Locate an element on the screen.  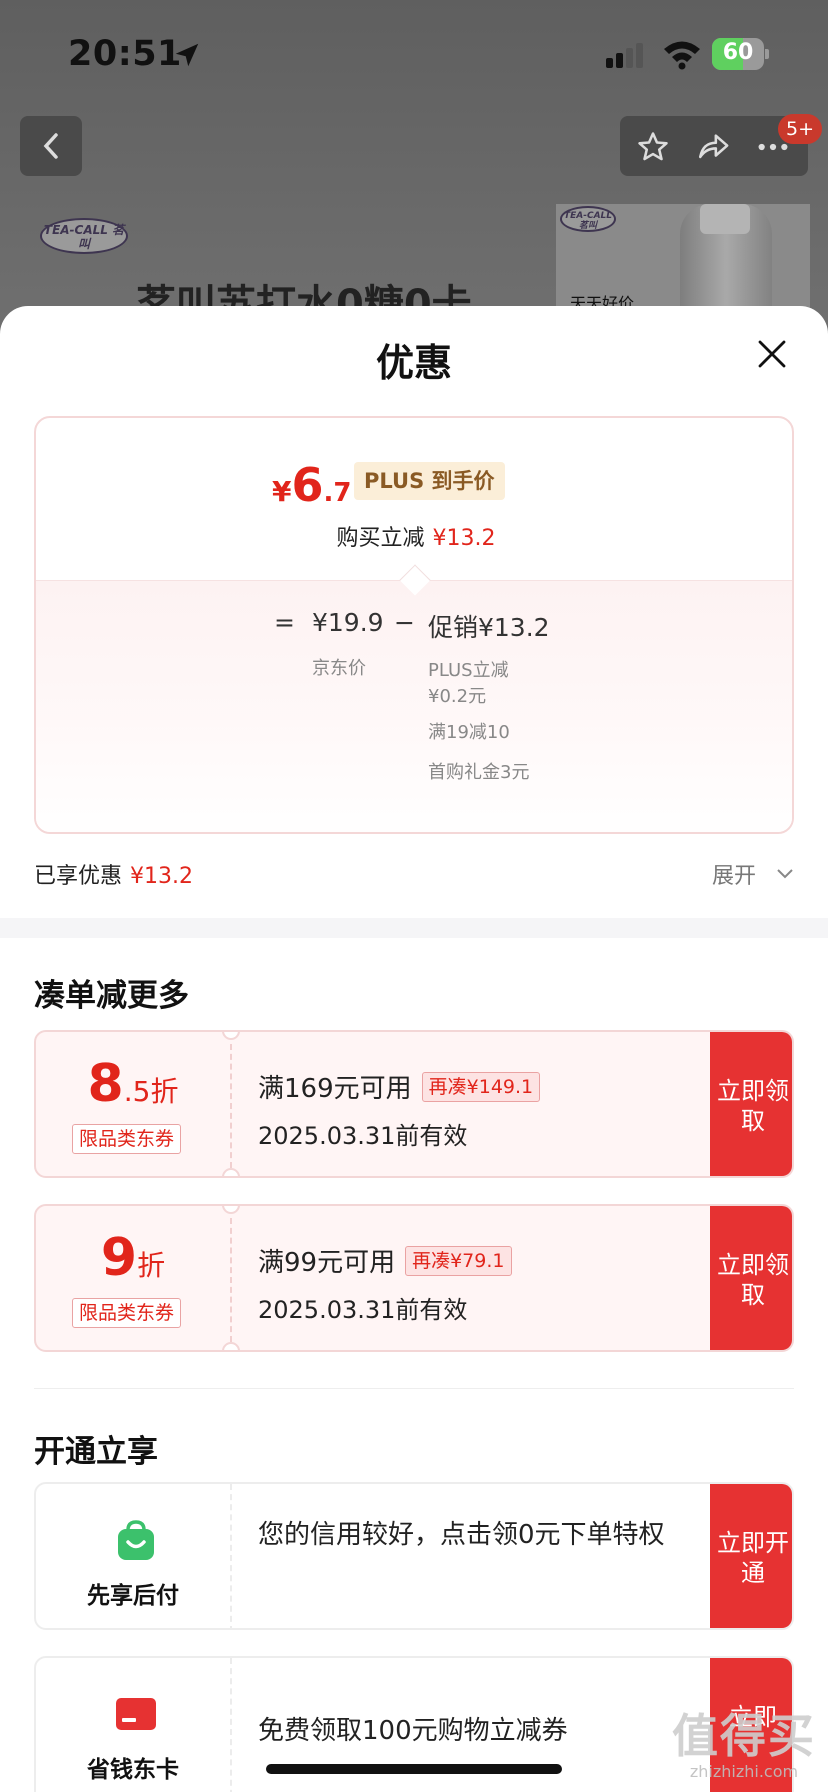
status-bar: 20:51 60 is located at coordinates (414, 55).